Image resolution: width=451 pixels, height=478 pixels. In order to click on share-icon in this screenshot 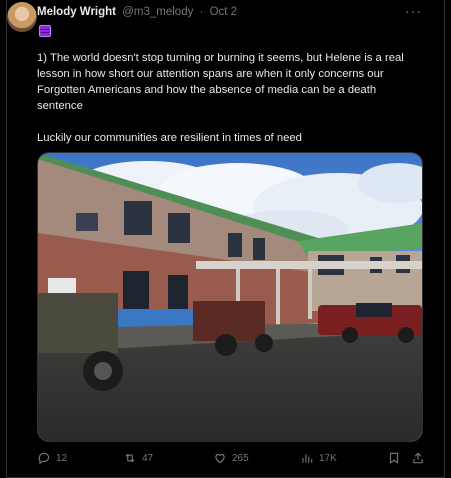, I will do `click(418, 458)`.